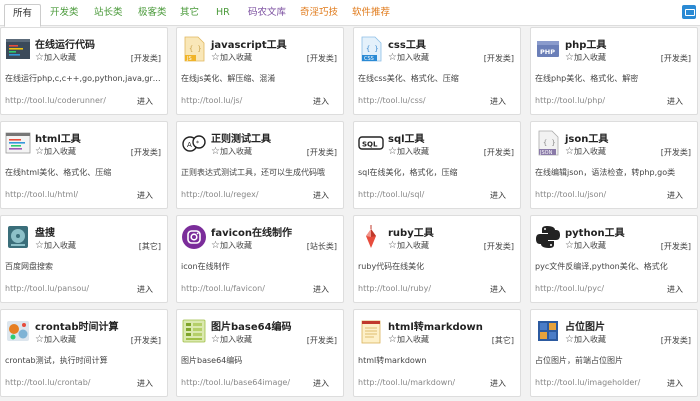 The height and width of the screenshot is (401, 700). Describe the element at coordinates (586, 137) in the screenshot. I see `tool-title: json工具` at that location.